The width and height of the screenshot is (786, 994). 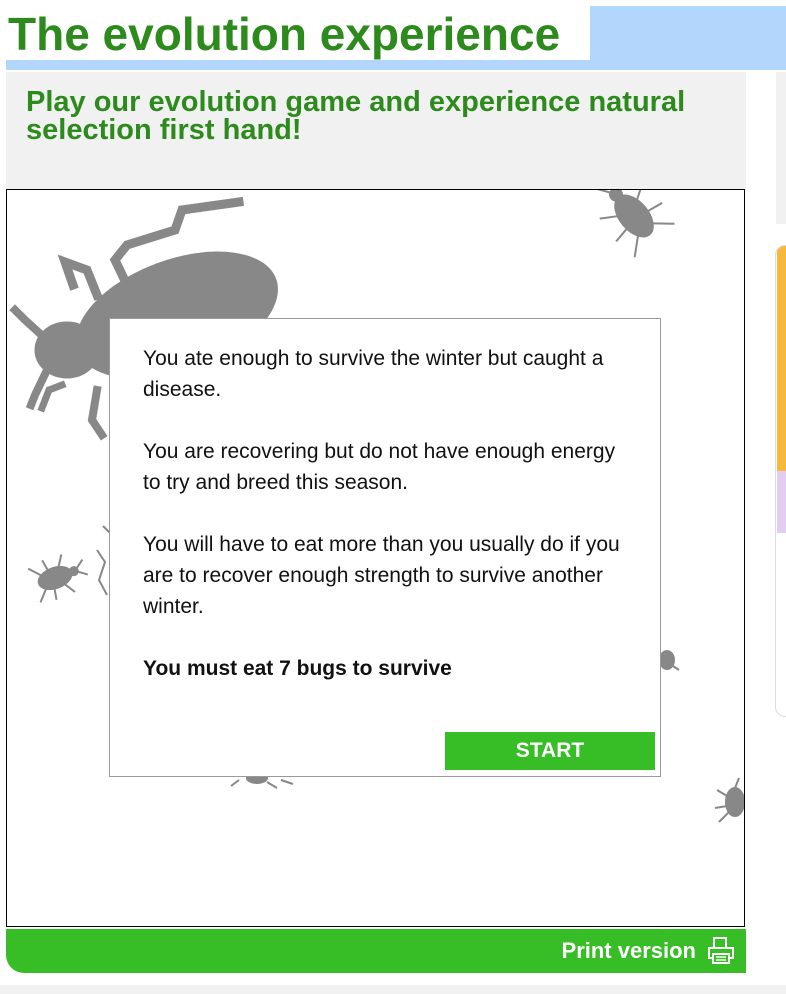 What do you see at coordinates (781, 148) in the screenshot?
I see `side-panel` at bounding box center [781, 148].